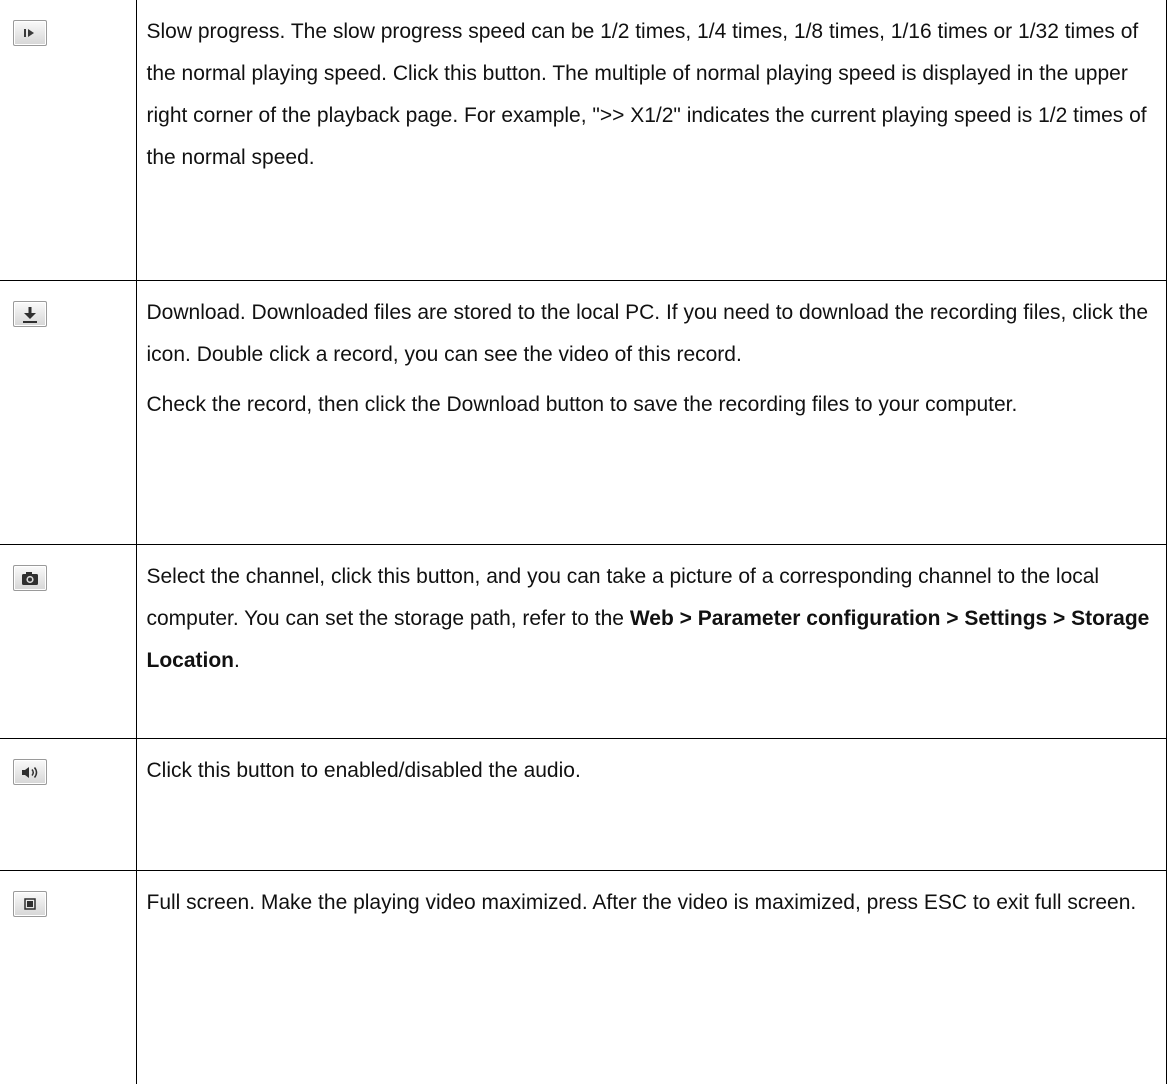  What do you see at coordinates (30, 314) in the screenshot?
I see `download-icon` at bounding box center [30, 314].